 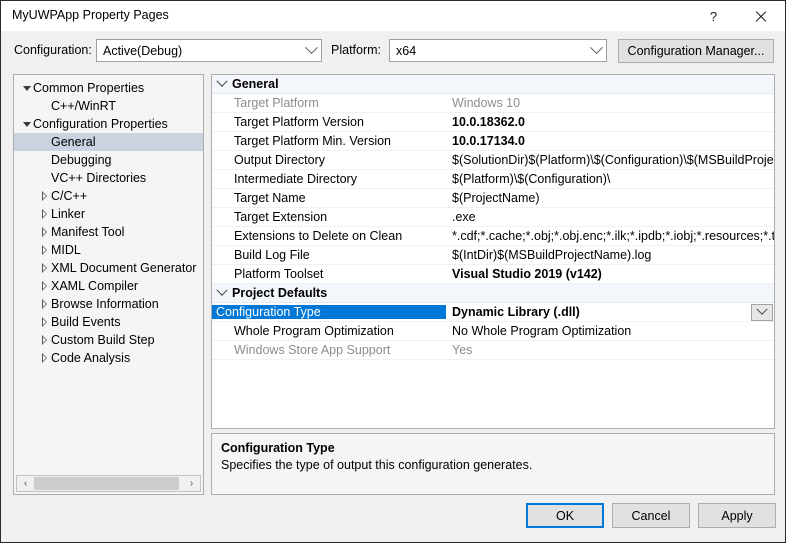 I want to click on title-bar: MyUWPApp Property Pages ?, so click(x=393, y=16).